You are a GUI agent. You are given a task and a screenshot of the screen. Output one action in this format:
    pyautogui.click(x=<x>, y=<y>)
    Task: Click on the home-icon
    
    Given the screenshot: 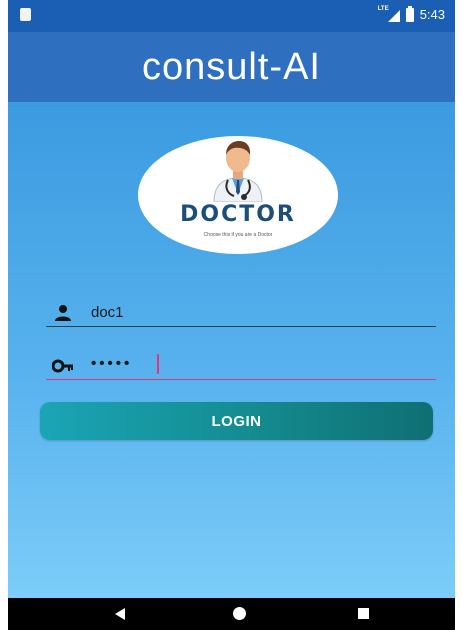 What is the action you would take?
    pyautogui.click(x=239, y=613)
    